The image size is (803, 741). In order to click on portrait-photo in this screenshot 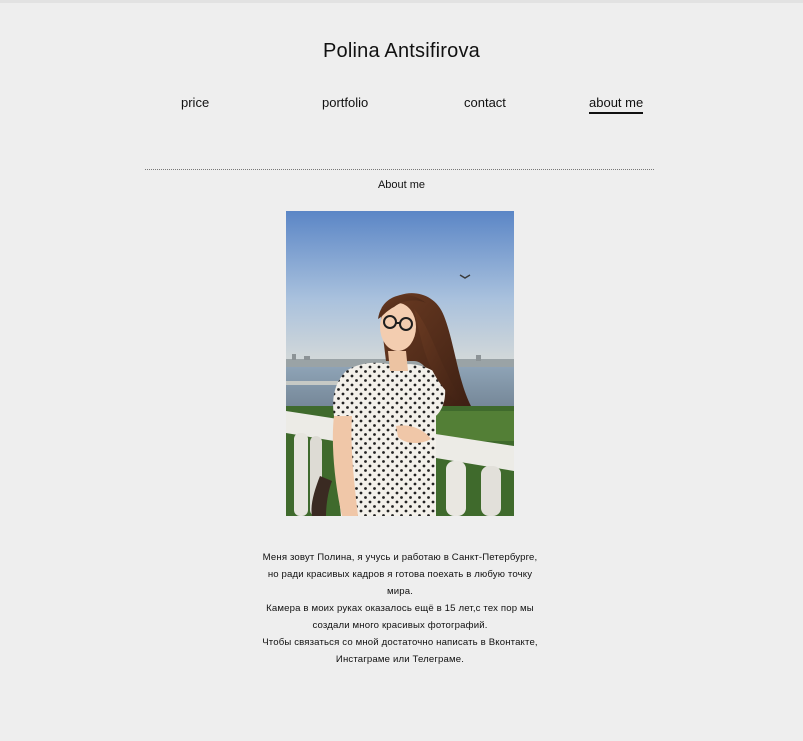, I will do `click(400, 363)`.